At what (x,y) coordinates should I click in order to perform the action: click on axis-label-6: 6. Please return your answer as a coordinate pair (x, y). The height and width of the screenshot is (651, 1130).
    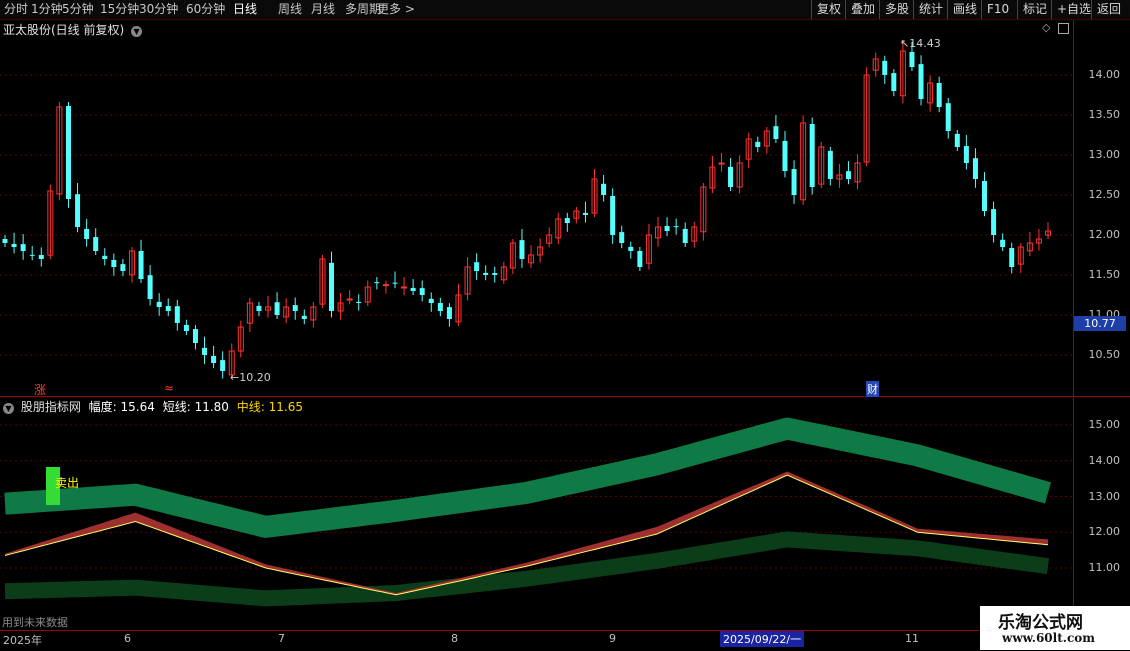
    Looking at the image, I should click on (127, 638).